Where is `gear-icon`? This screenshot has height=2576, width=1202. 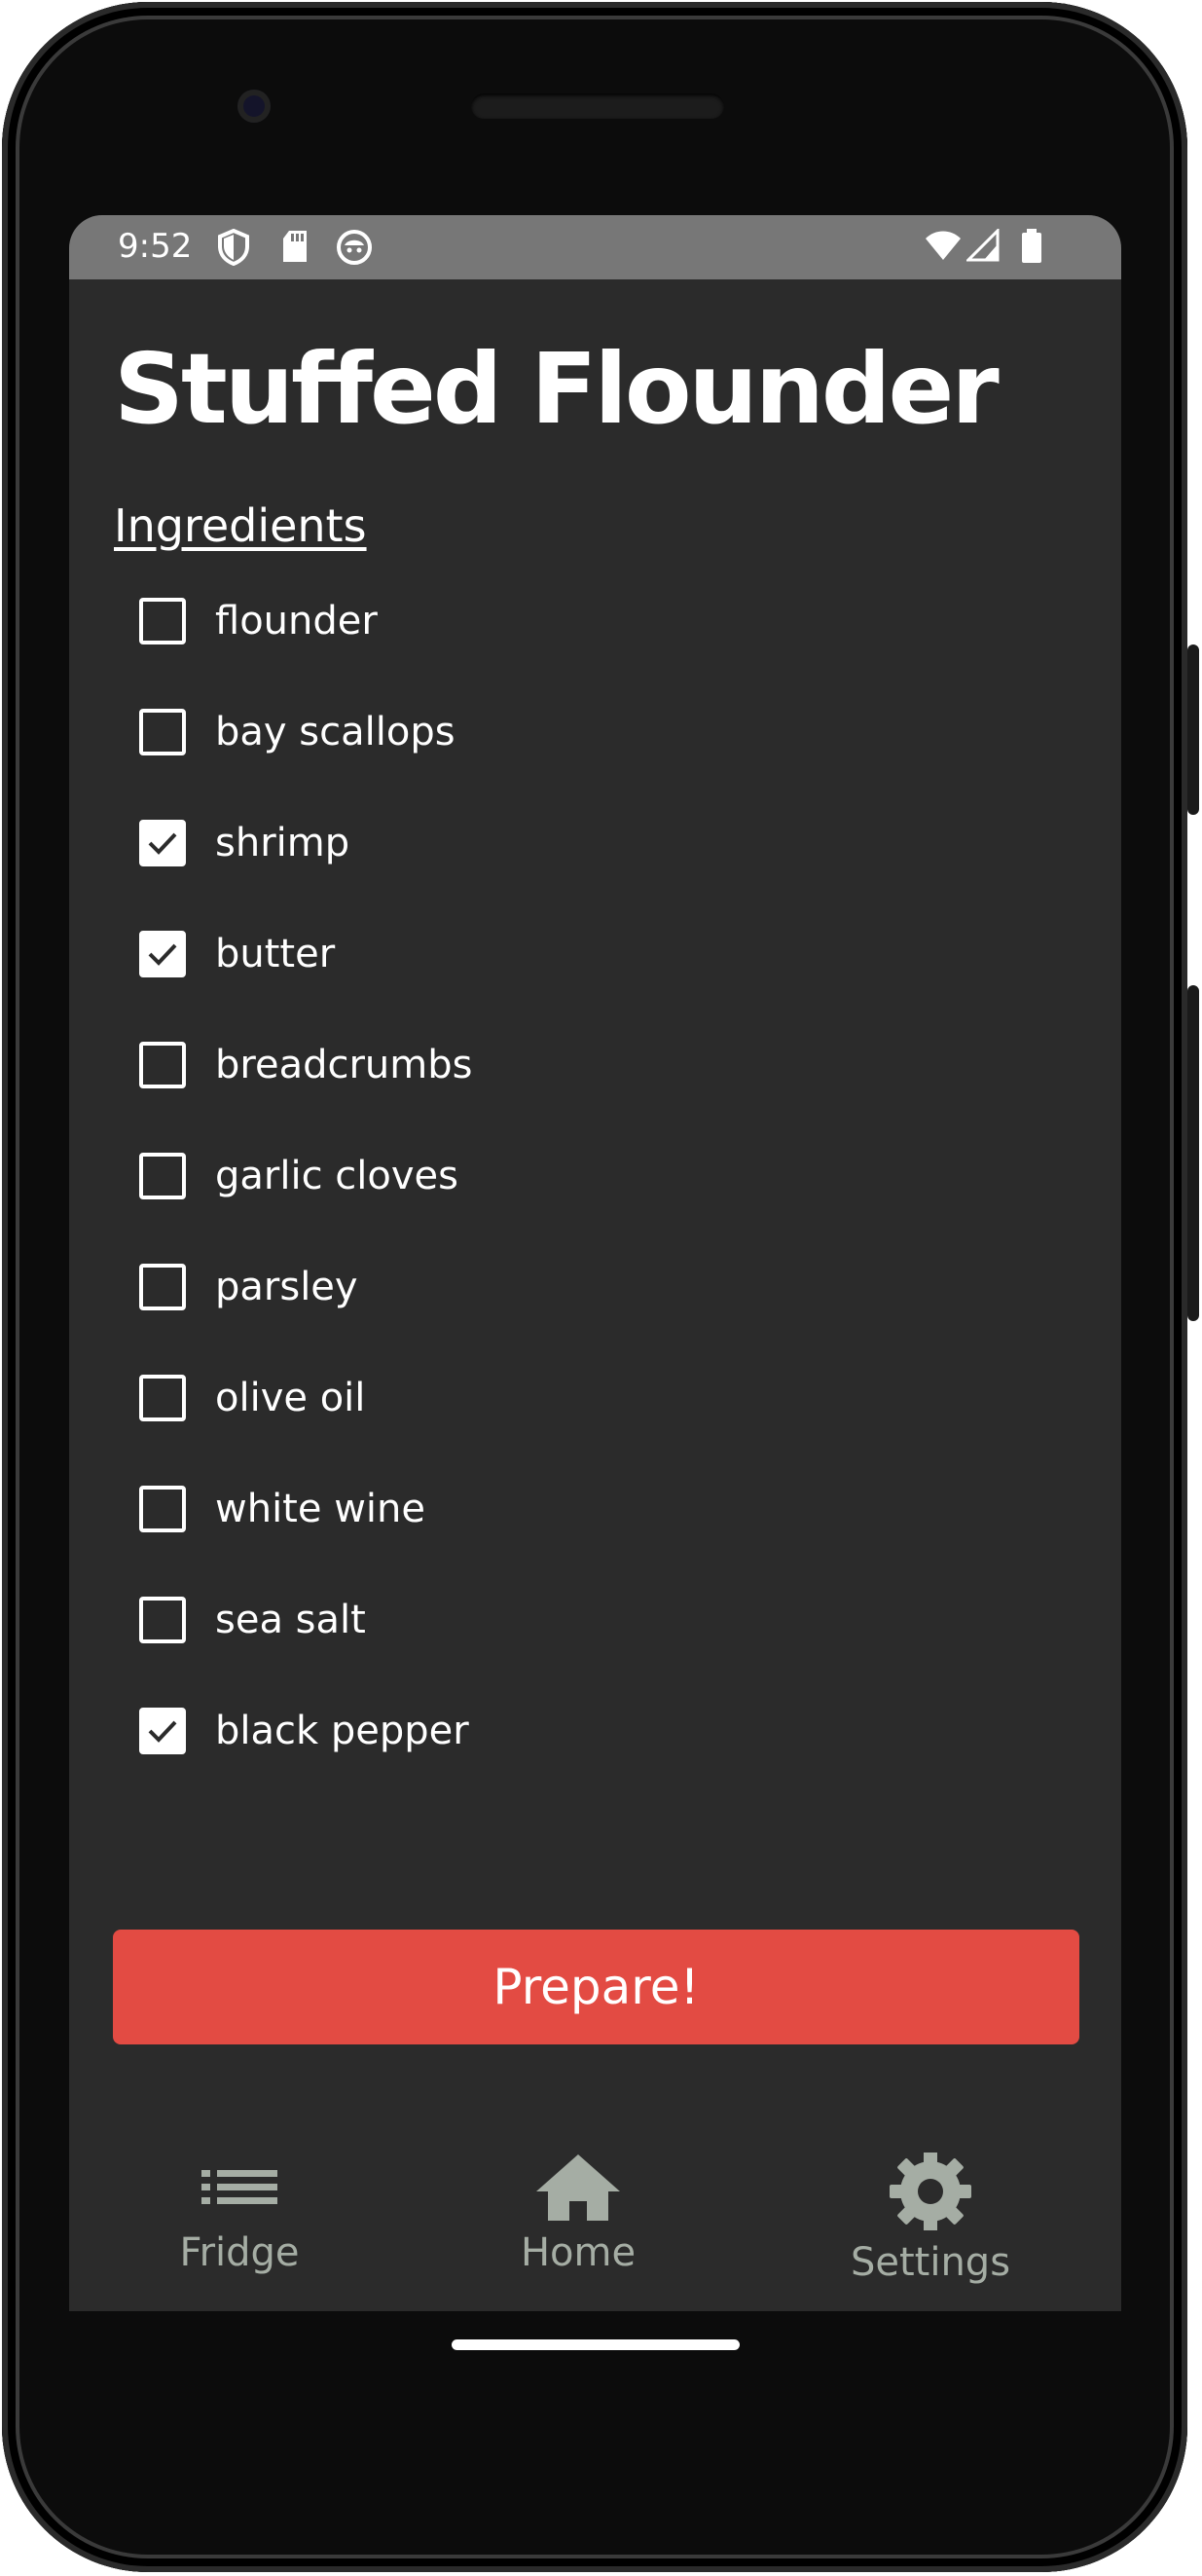
gear-icon is located at coordinates (930, 2191).